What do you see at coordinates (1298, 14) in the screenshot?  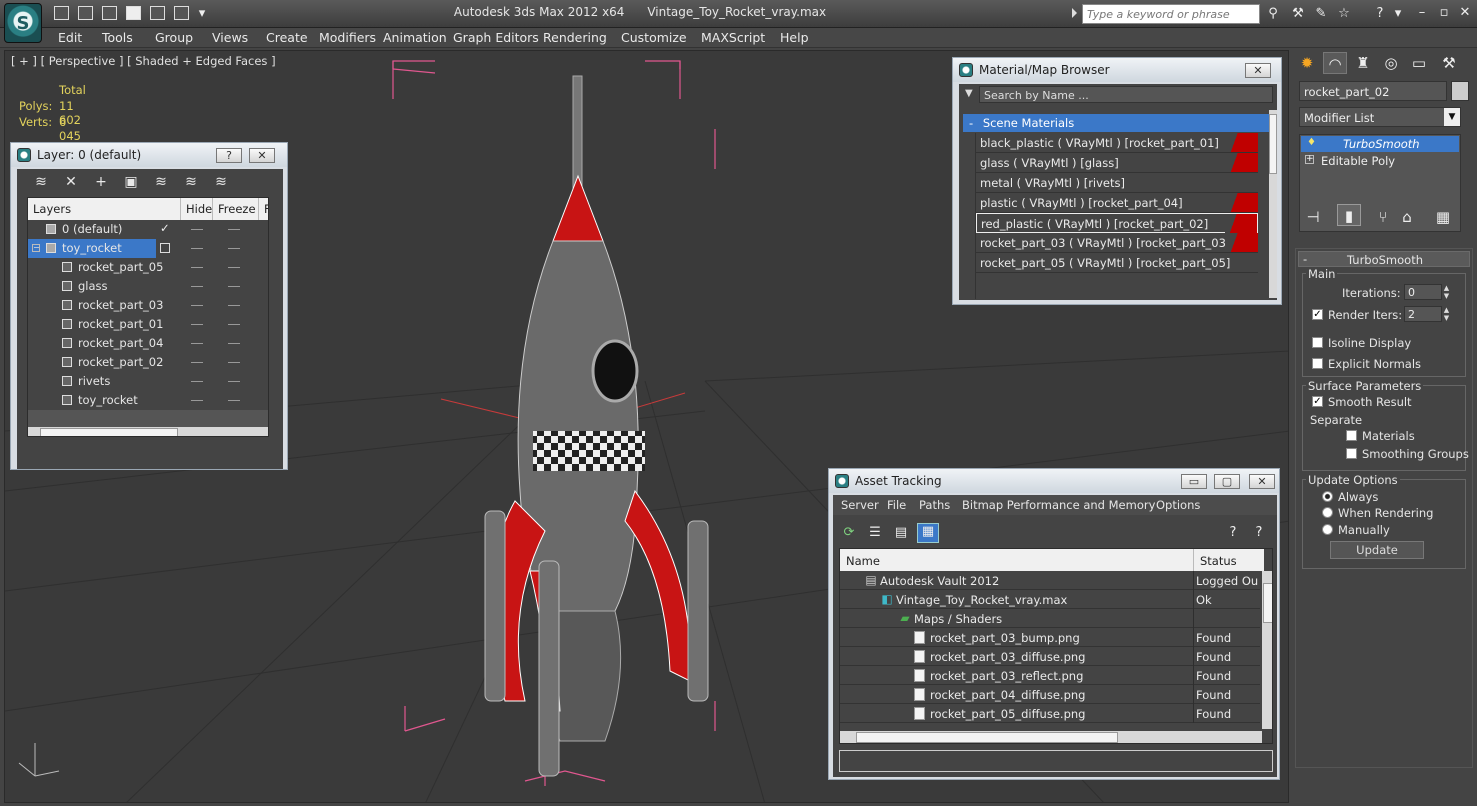 I see `communication-center-icon: ⚒` at bounding box center [1298, 14].